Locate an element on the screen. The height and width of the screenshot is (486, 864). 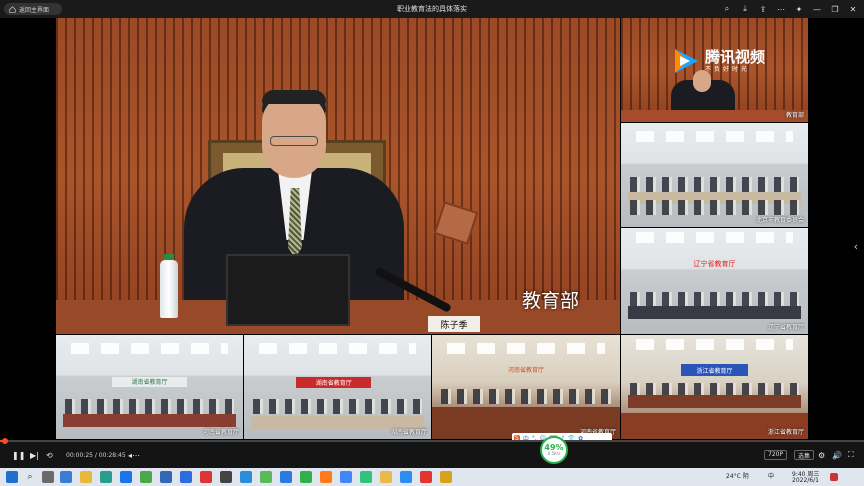
laptop is located at coordinates (288, 290).